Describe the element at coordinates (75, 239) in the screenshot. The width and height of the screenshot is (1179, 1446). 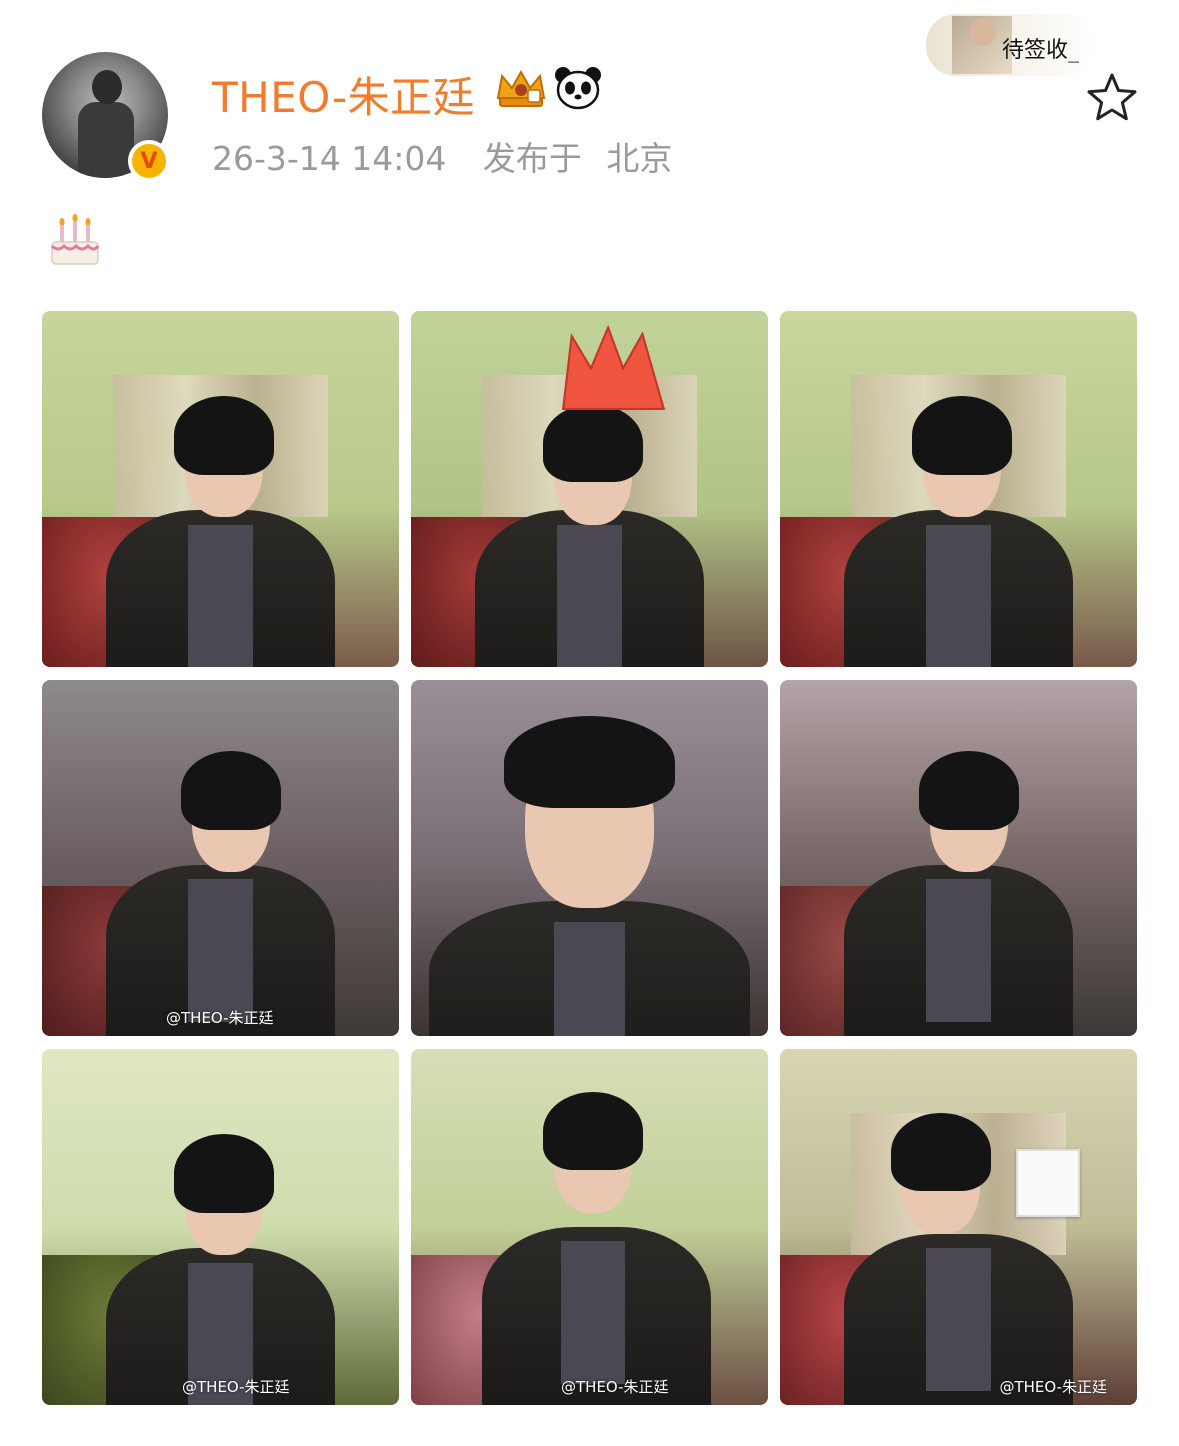
I see `birthday-cake-icon` at that location.